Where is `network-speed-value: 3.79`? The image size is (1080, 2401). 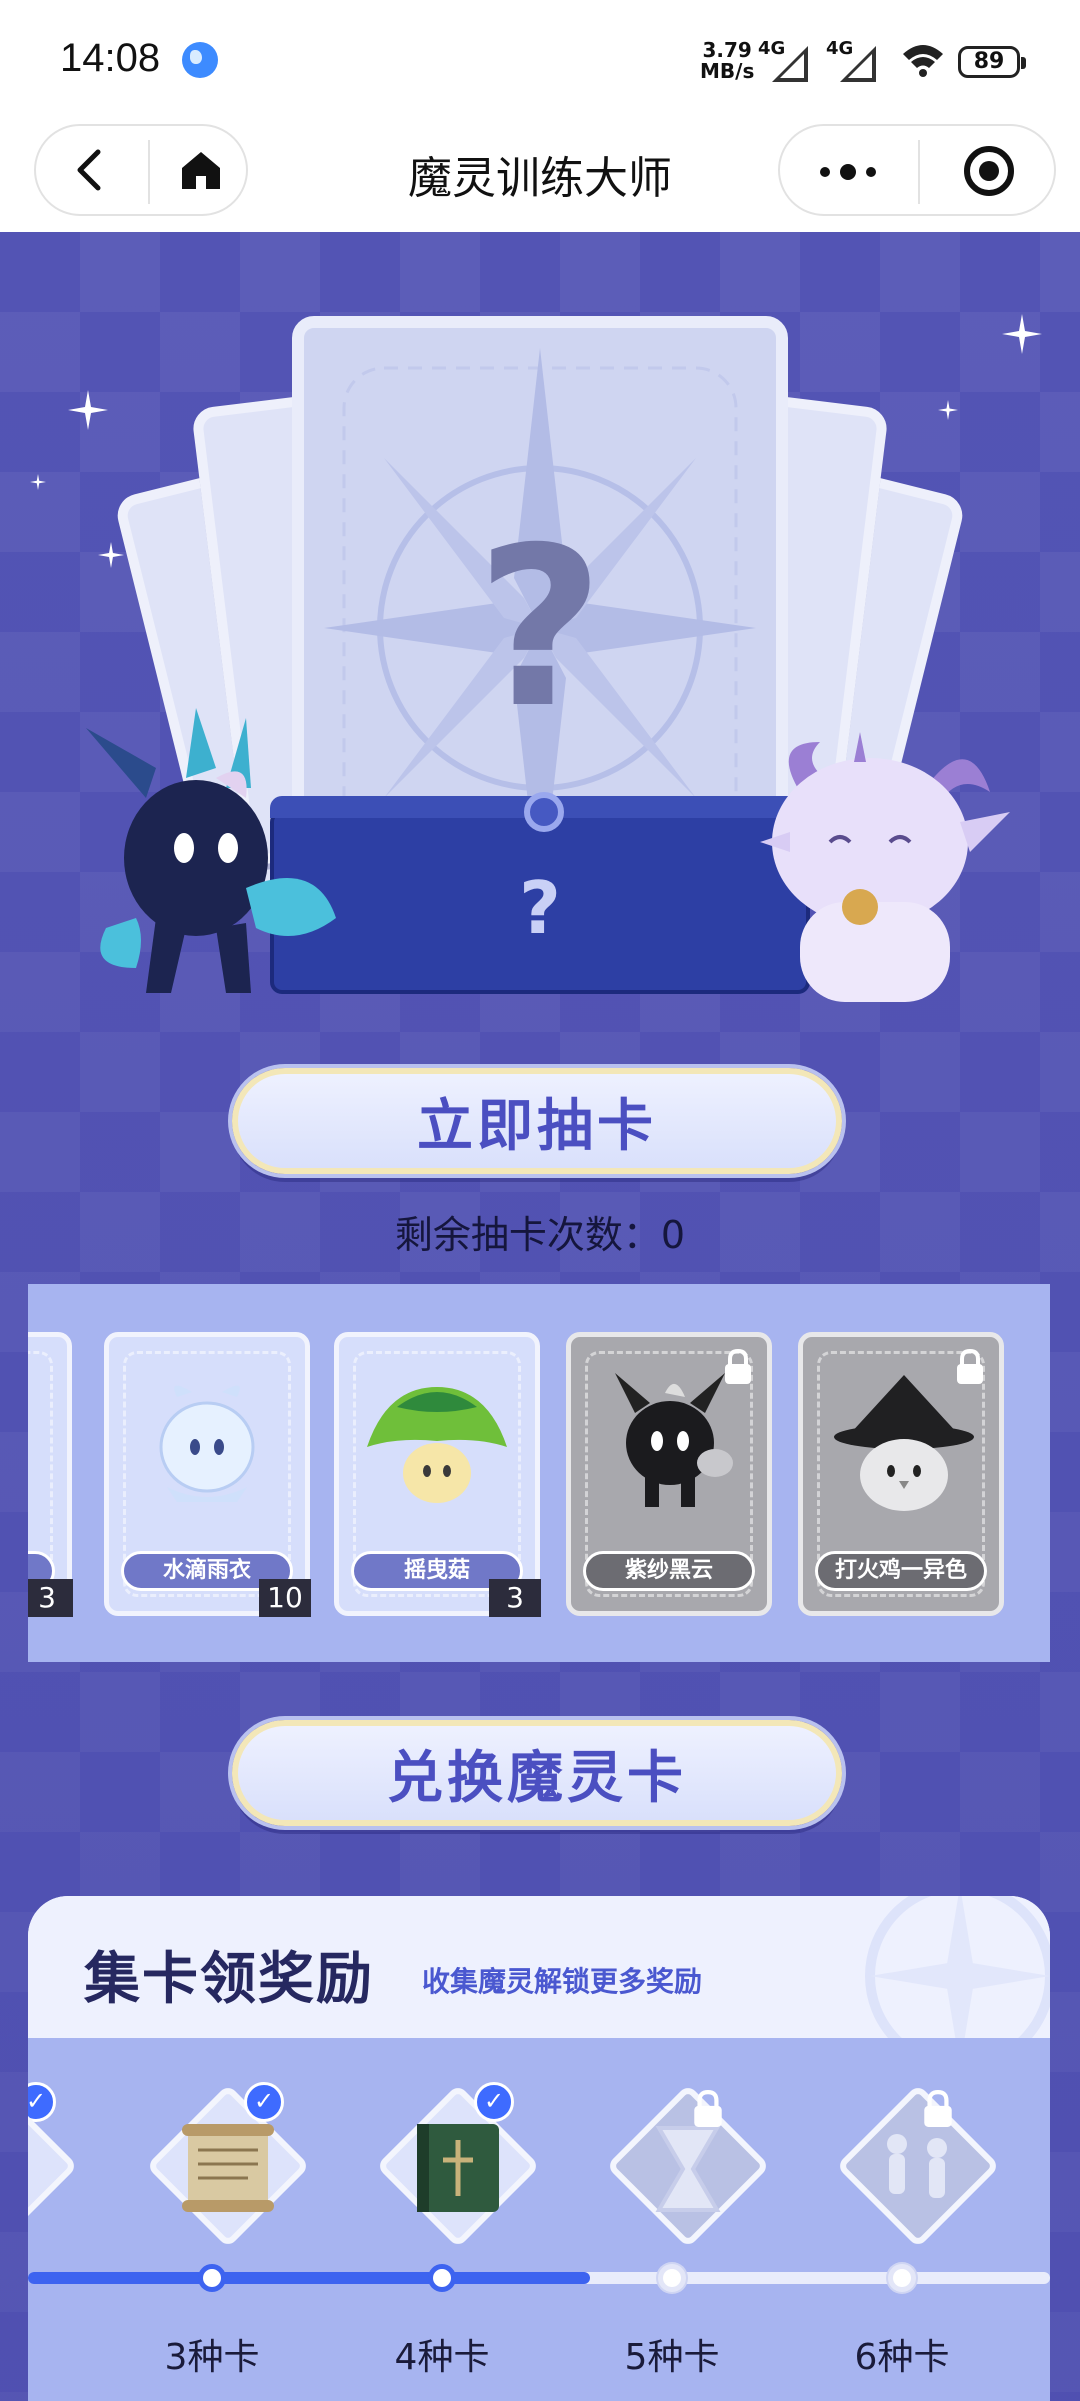
network-speed-value: 3.79 is located at coordinates (727, 50).